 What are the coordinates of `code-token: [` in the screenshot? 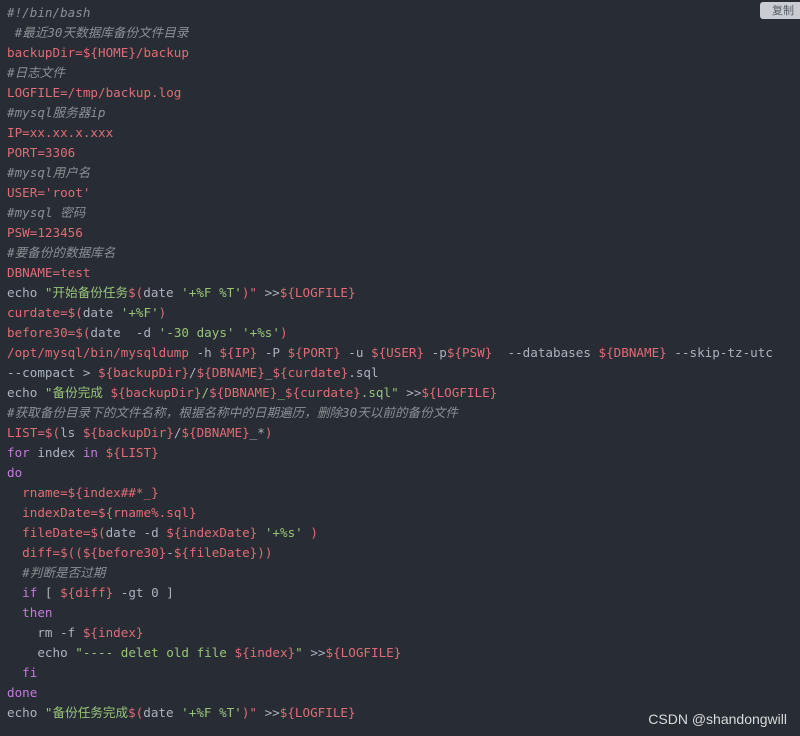 It's located at (49, 592).